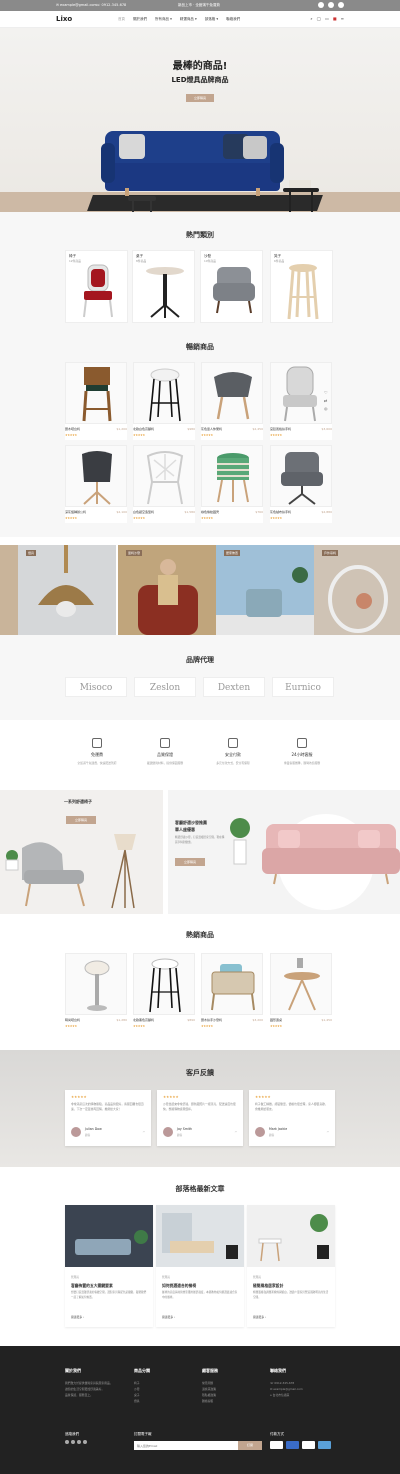 This screenshot has width=400, height=1474. Describe the element at coordinates (301, 401) in the screenshot. I see `product-card: 宮廷風格扶手椅 $3,600 ★★★★★ ♡ ⇄ ◎` at that location.